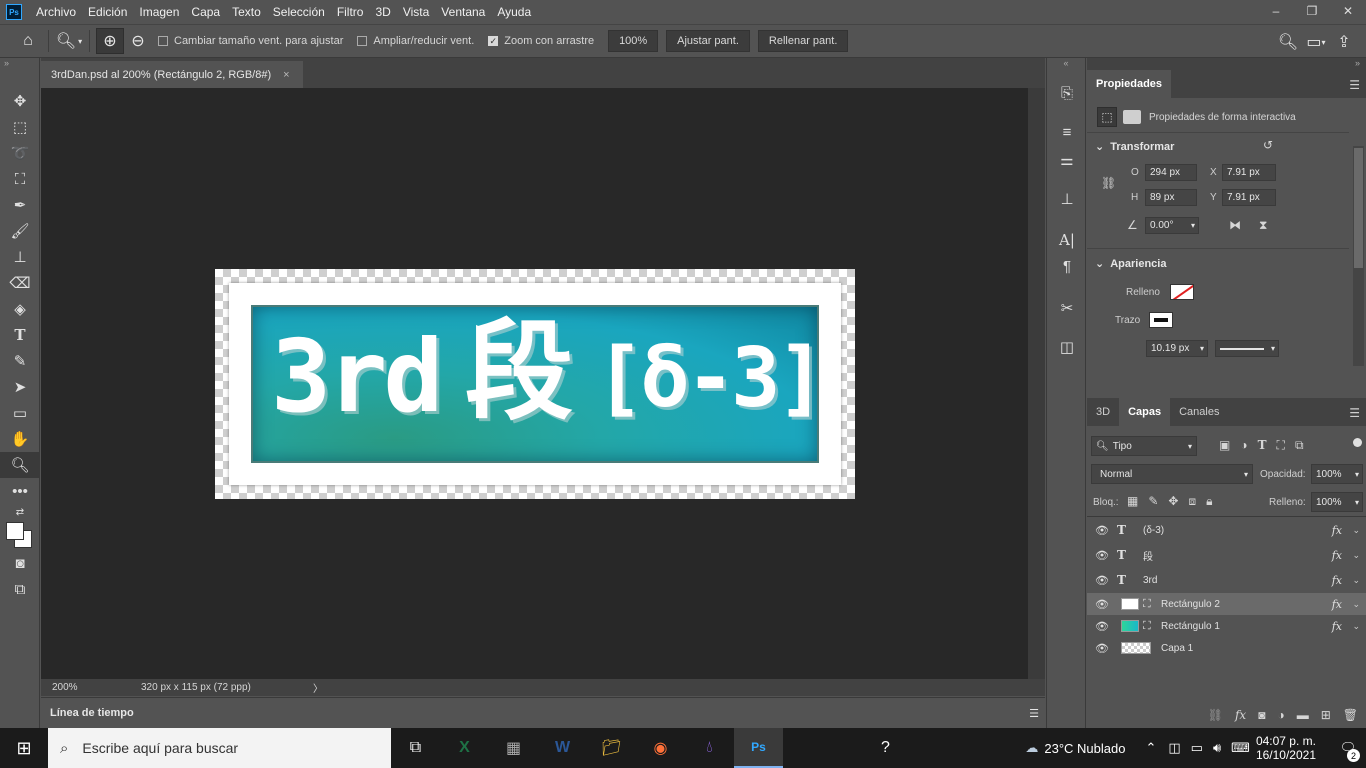  What do you see at coordinates (541, 41) in the screenshot?
I see `scrubby-zoom-checkbox: ✓ Zoom con arrastre` at bounding box center [541, 41].